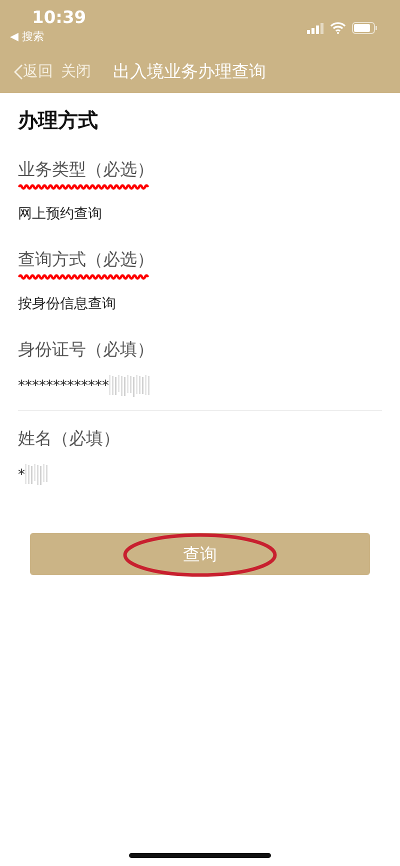  What do you see at coordinates (69, 439) in the screenshot?
I see `field-label: 姓名（必填）` at bounding box center [69, 439].